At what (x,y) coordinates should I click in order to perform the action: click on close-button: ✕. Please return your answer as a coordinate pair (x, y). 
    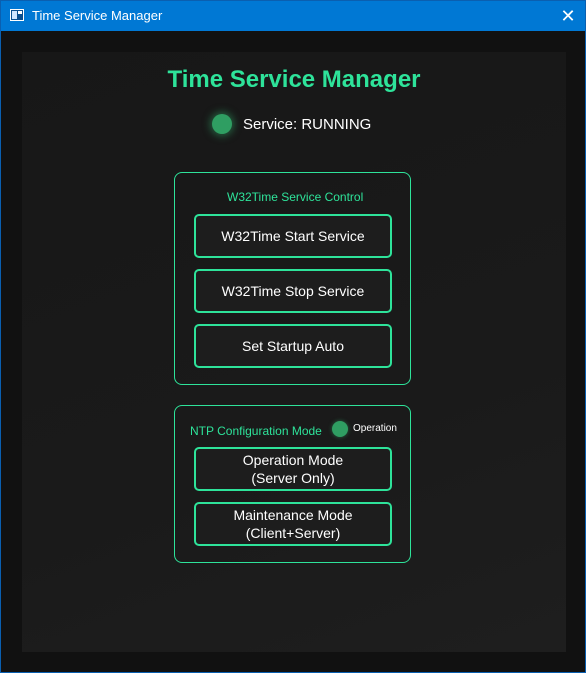
    Looking at the image, I should click on (568, 16).